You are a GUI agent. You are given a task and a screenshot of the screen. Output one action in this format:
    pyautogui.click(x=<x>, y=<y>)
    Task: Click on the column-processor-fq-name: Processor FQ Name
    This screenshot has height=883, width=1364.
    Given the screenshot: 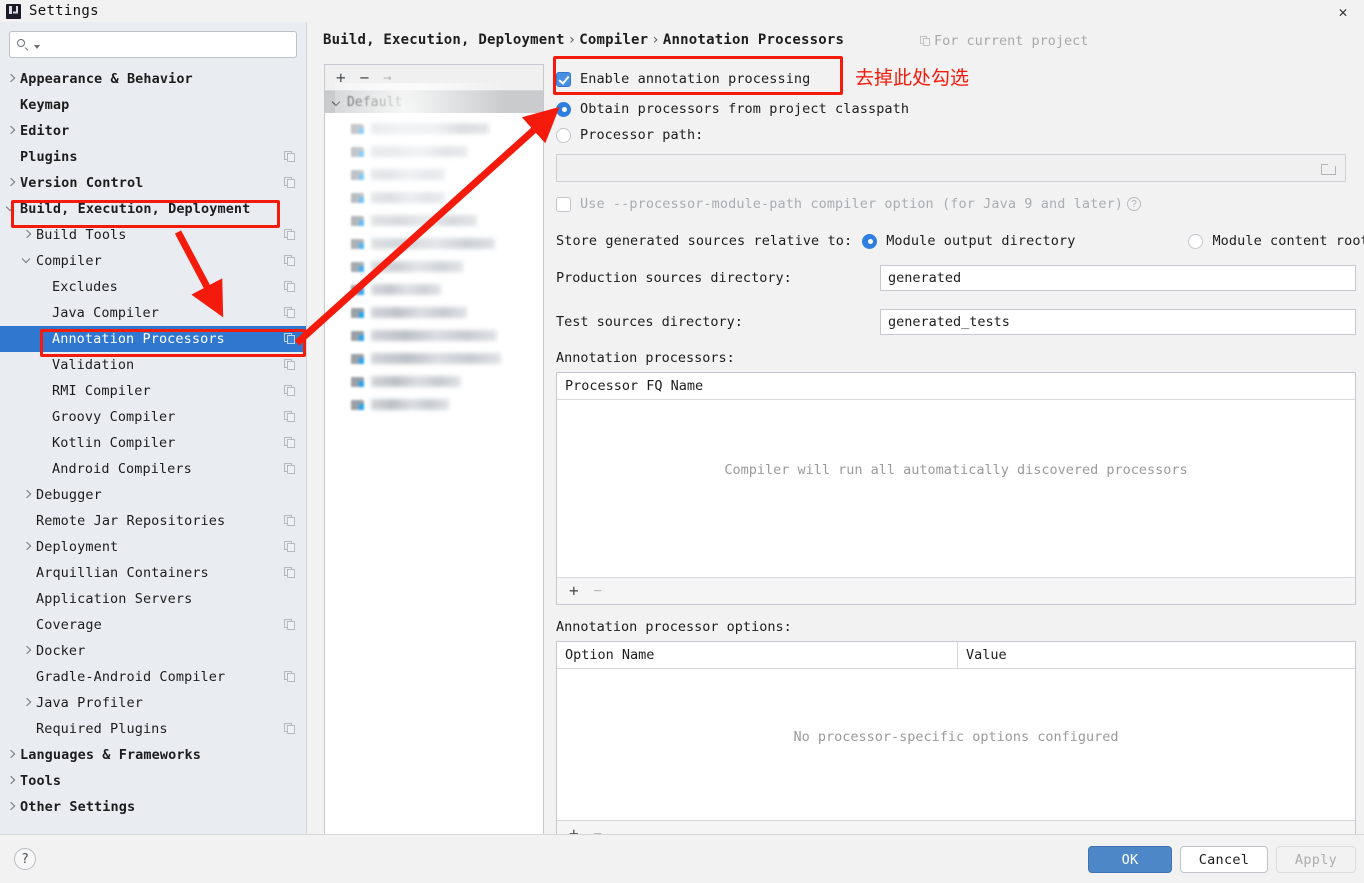 What is the action you would take?
    pyautogui.click(x=630, y=386)
    